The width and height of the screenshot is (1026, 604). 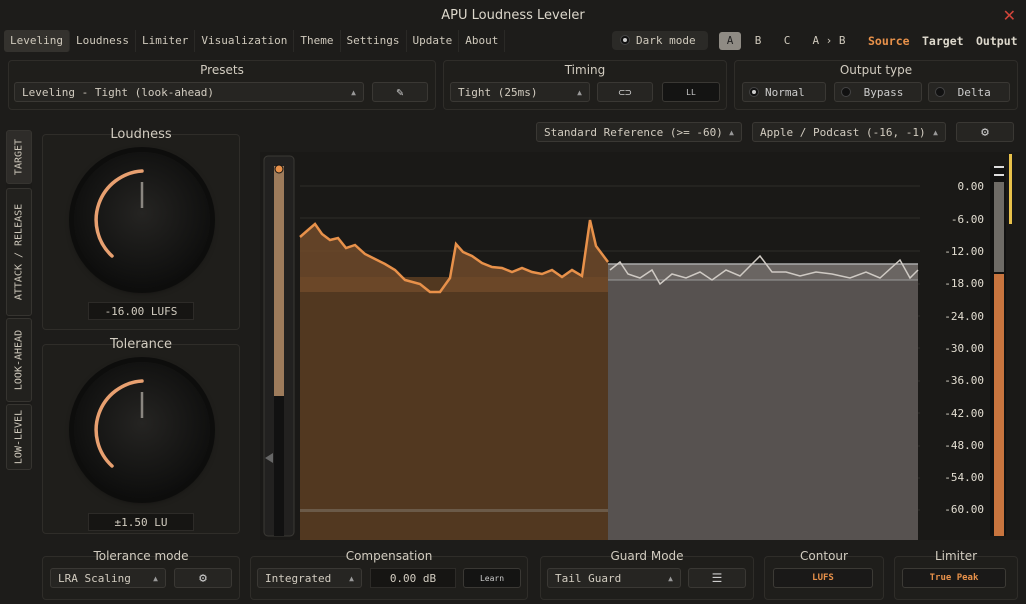 What do you see at coordinates (647, 556) in the screenshot?
I see `guard-mode-title: Guard Mode` at bounding box center [647, 556].